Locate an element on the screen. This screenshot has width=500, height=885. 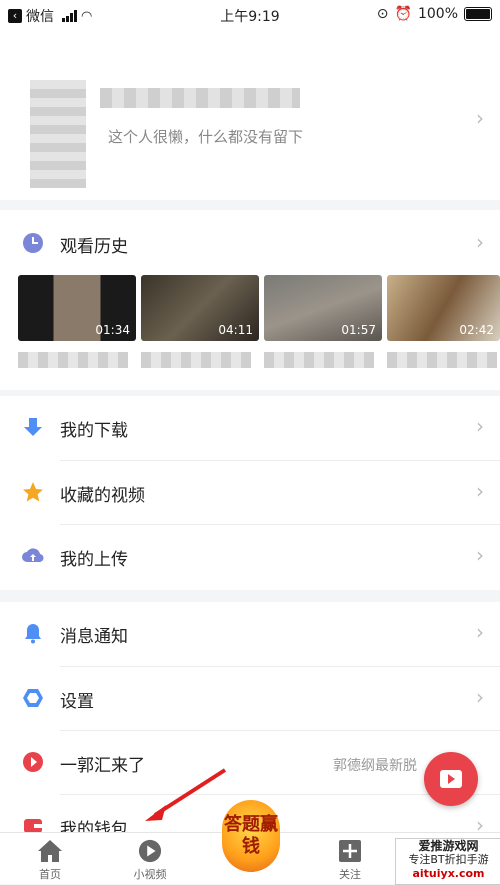
menu-item-download: 我的下载 › is located at coordinates (250, 428).